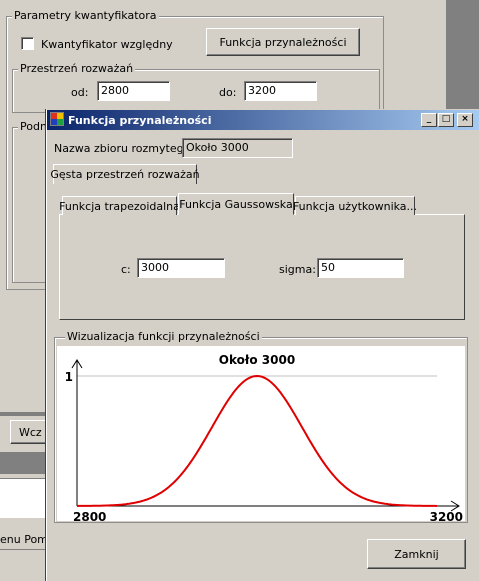 This screenshot has width=479, height=581. I want to click on minimize-button: _, so click(429, 120).